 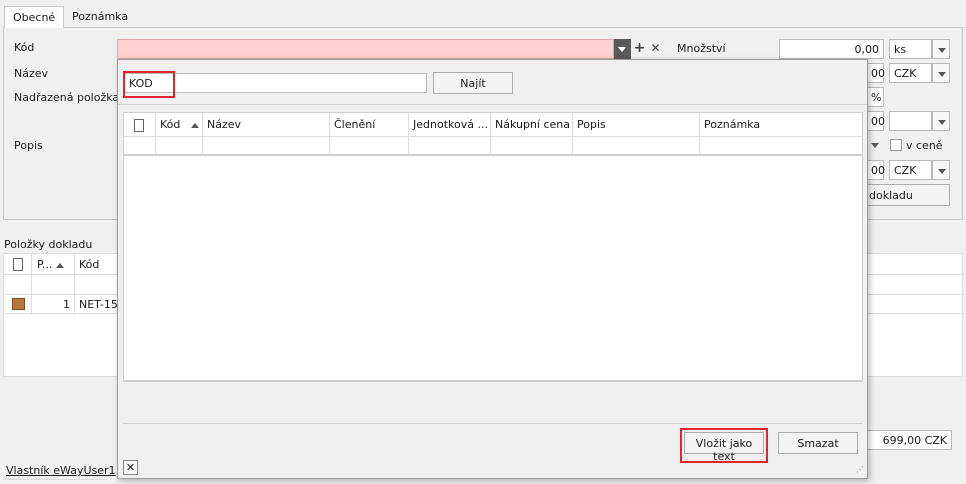 What do you see at coordinates (875, 145) in the screenshot?
I see `chevron-down-icon` at bounding box center [875, 145].